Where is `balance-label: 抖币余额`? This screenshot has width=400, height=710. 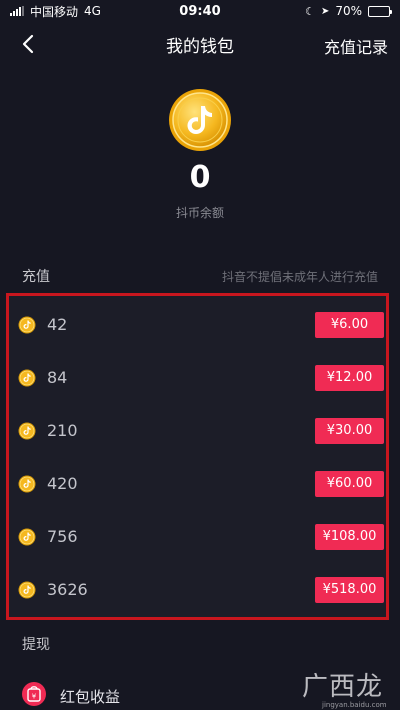 balance-label: 抖币余额 is located at coordinates (199, 213).